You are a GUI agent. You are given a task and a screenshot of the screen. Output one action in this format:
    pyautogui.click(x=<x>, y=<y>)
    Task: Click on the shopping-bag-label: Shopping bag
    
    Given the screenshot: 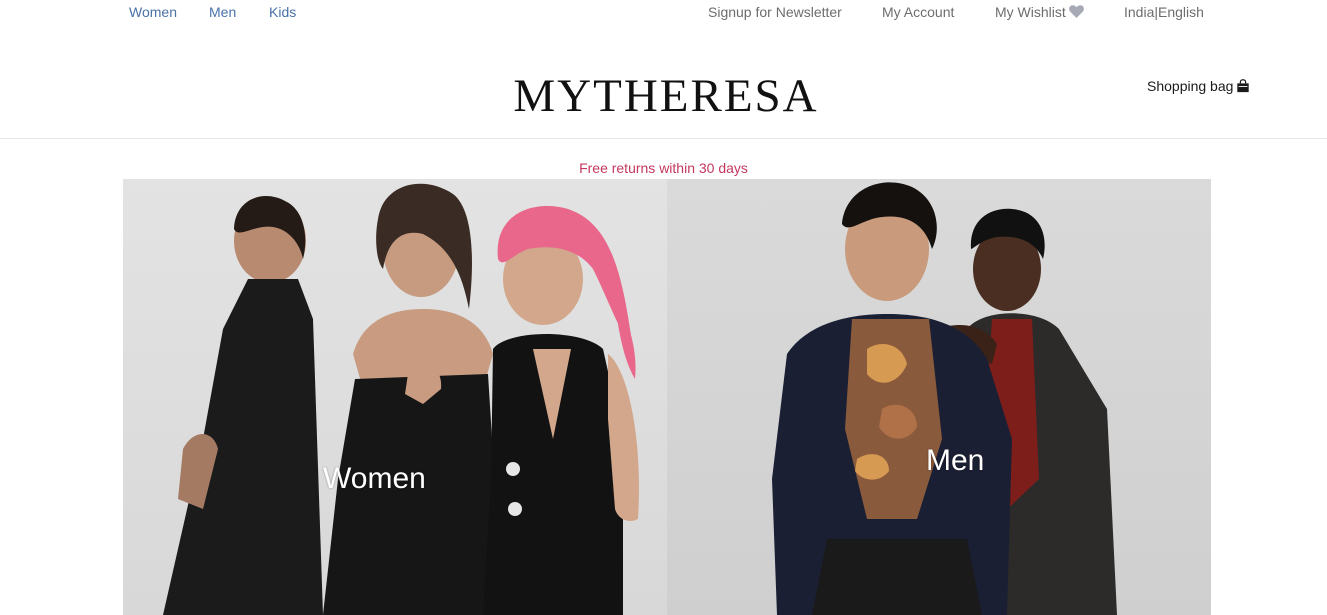 What is the action you would take?
    pyautogui.click(x=1190, y=86)
    